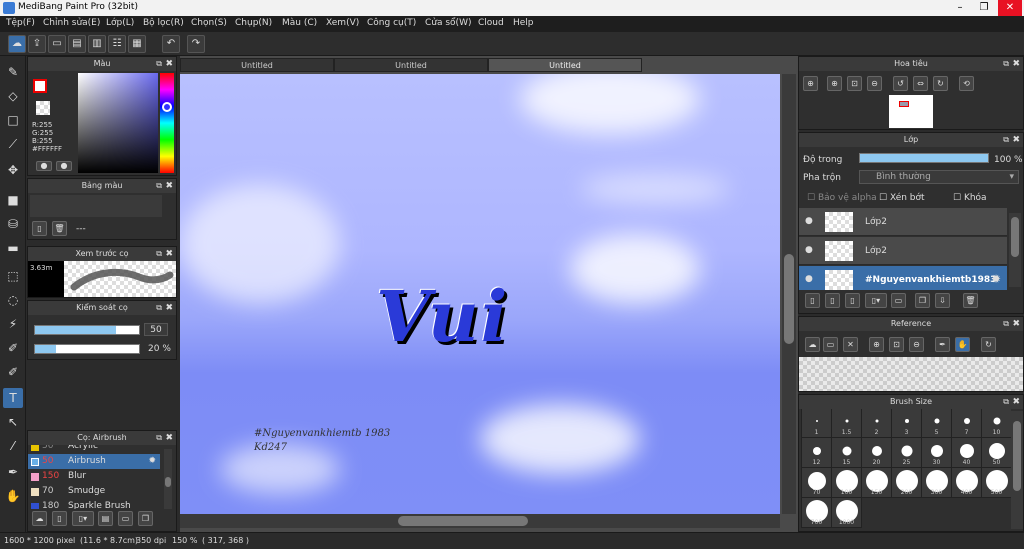  What do you see at coordinates (846, 423) in the screenshot?
I see `brush-size-option: 1.5` at bounding box center [846, 423].